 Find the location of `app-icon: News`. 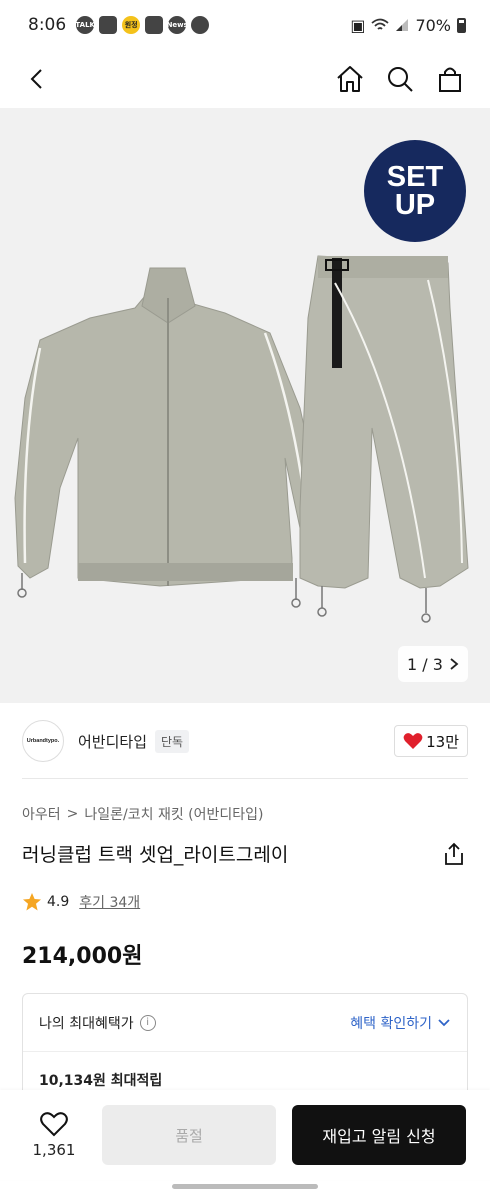

app-icon: News is located at coordinates (177, 25).